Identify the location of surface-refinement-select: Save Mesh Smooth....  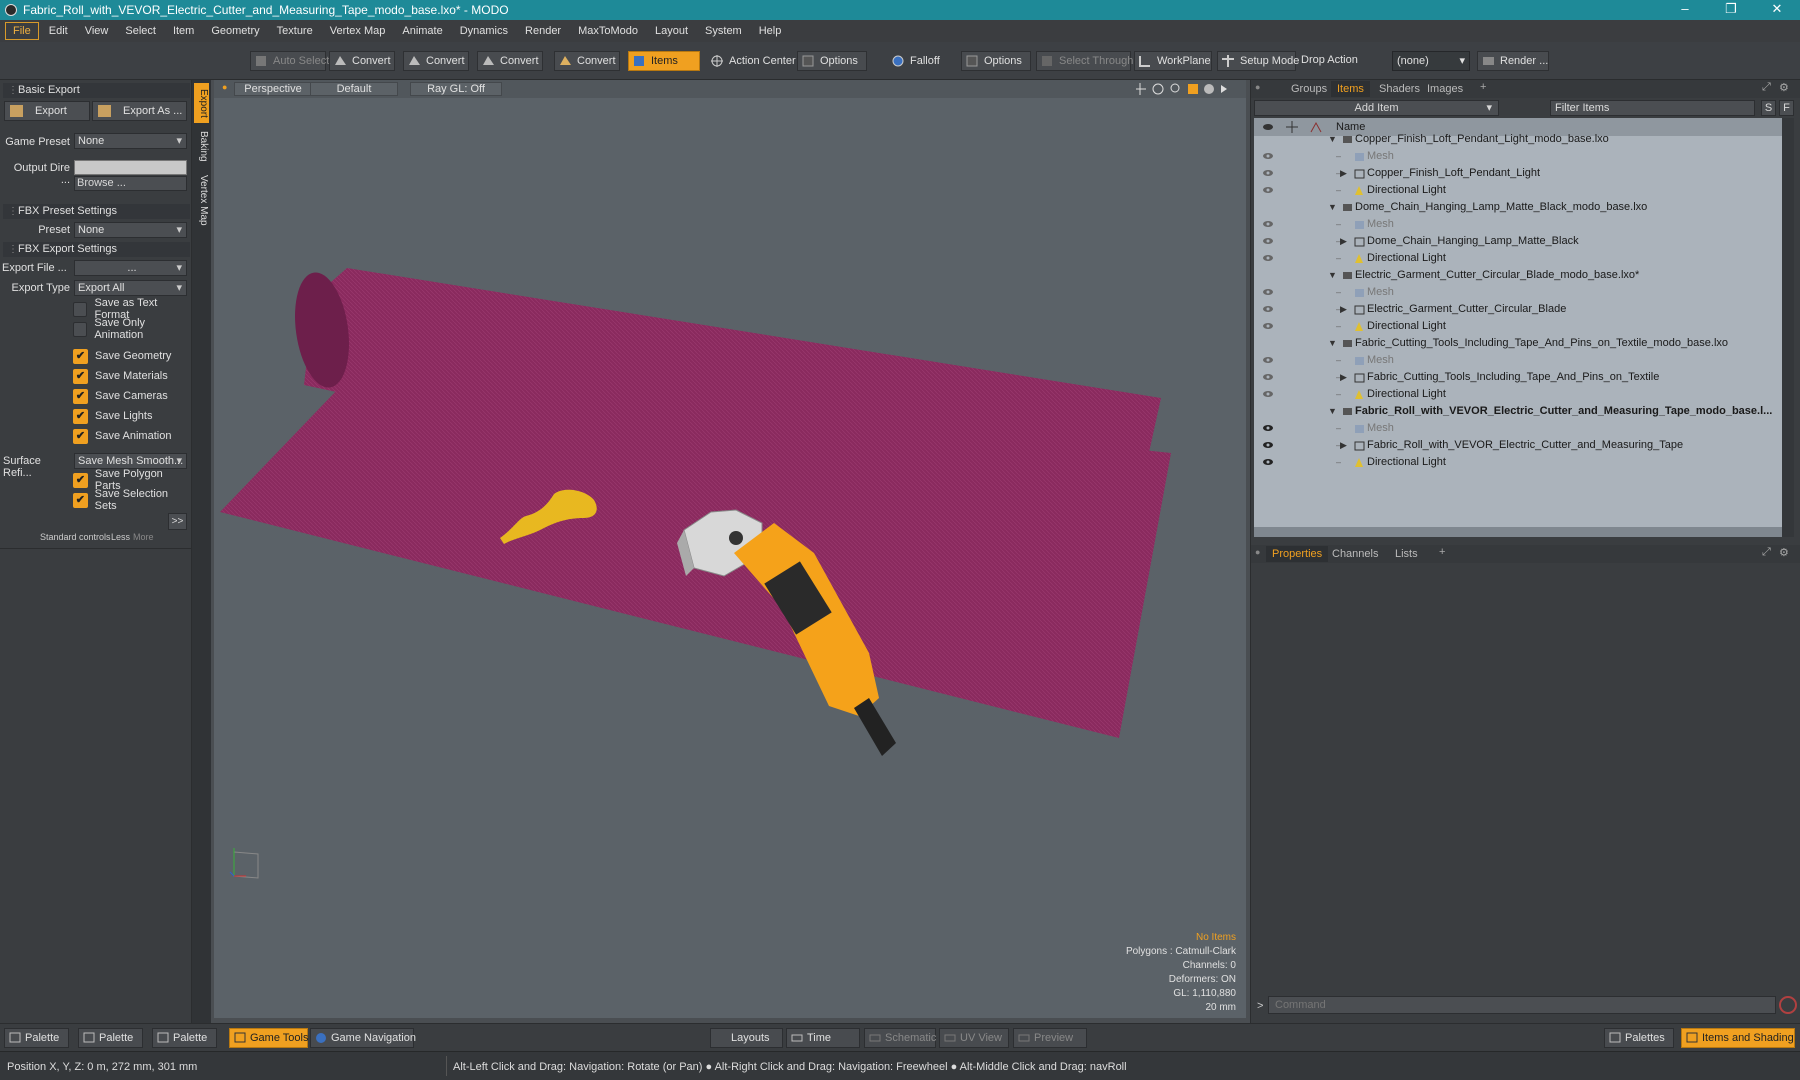
(130, 461).